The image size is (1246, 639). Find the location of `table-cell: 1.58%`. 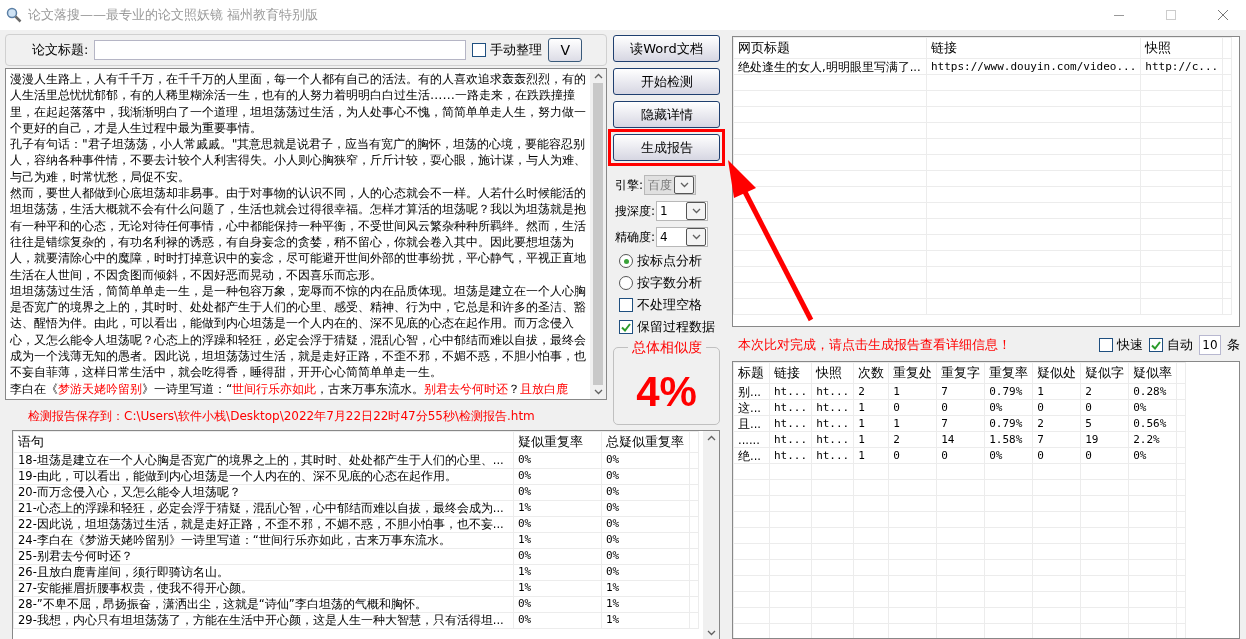

table-cell: 1.58% is located at coordinates (1008, 439).